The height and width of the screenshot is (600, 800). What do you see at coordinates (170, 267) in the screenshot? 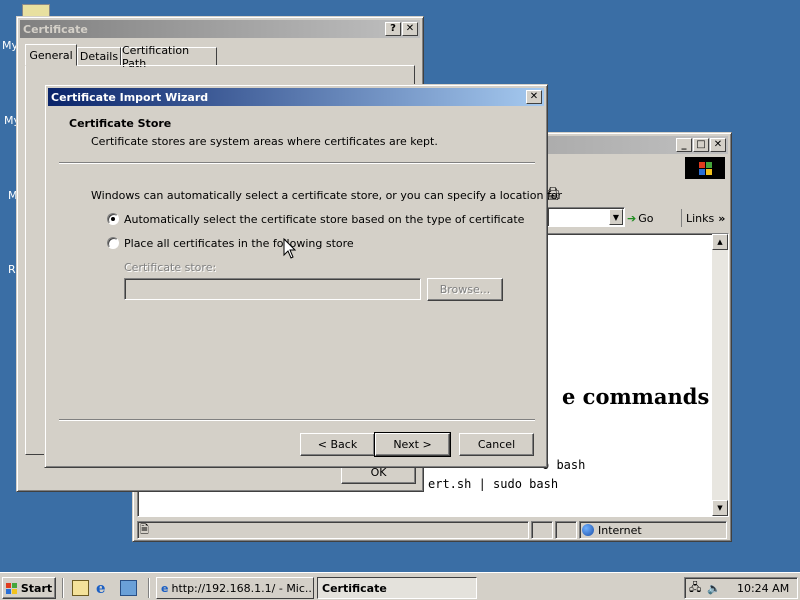
I see `store-label: Certificate store:` at bounding box center [170, 267].